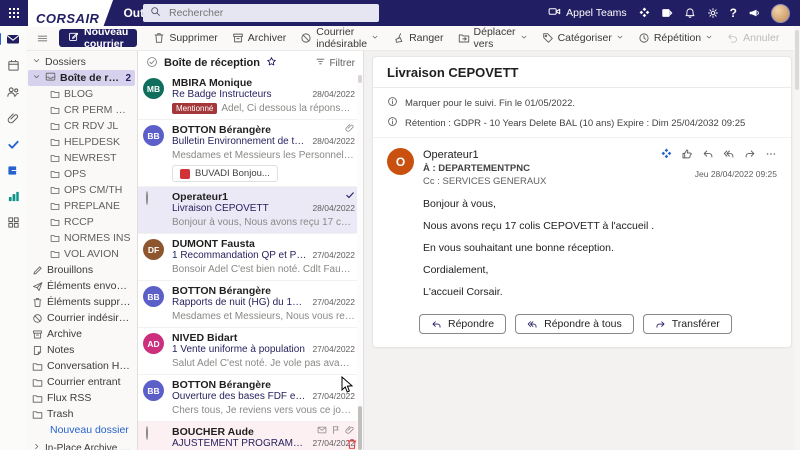 The width and height of the screenshot is (800, 450). What do you see at coordinates (81, 254) in the screenshot?
I see `sidebar-item-vol-avion: VOL AVION` at bounding box center [81, 254].